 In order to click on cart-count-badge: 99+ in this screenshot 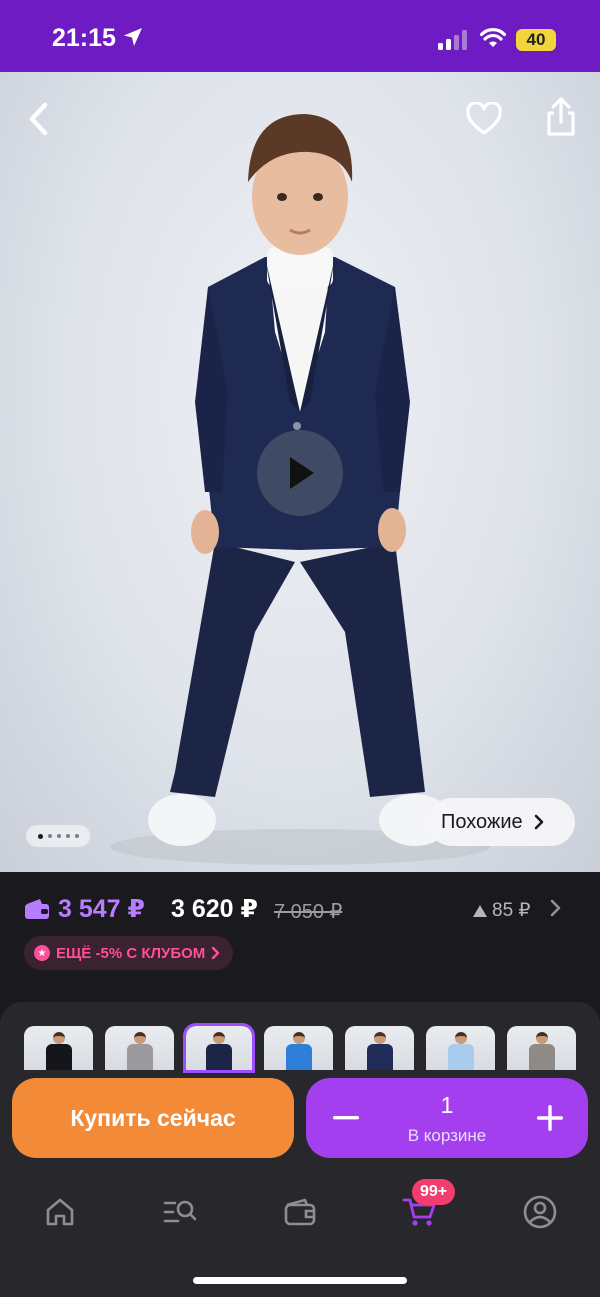, I will do `click(434, 1192)`.